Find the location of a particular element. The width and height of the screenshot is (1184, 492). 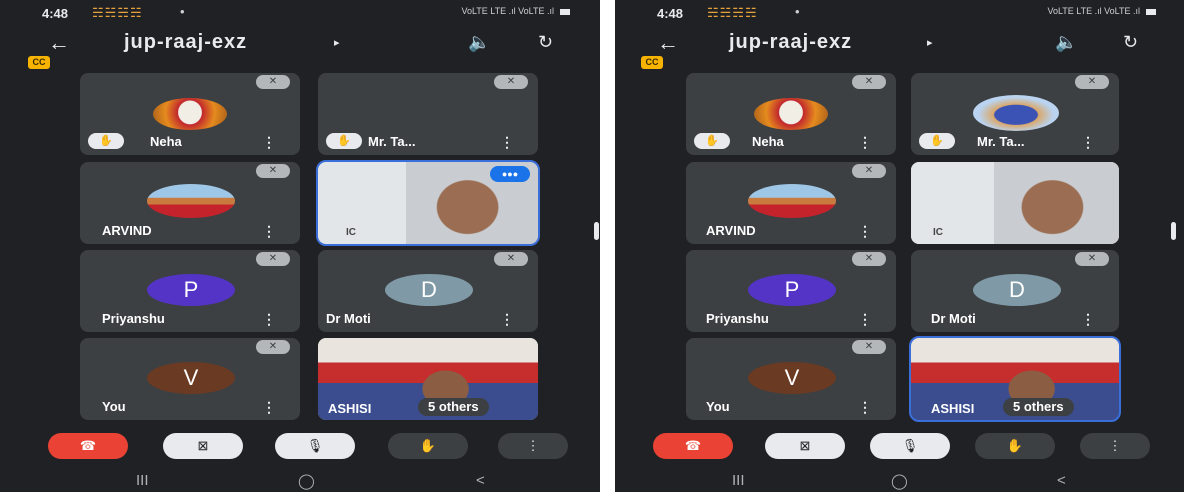

participant-name: Priyanshu is located at coordinates (133, 318).